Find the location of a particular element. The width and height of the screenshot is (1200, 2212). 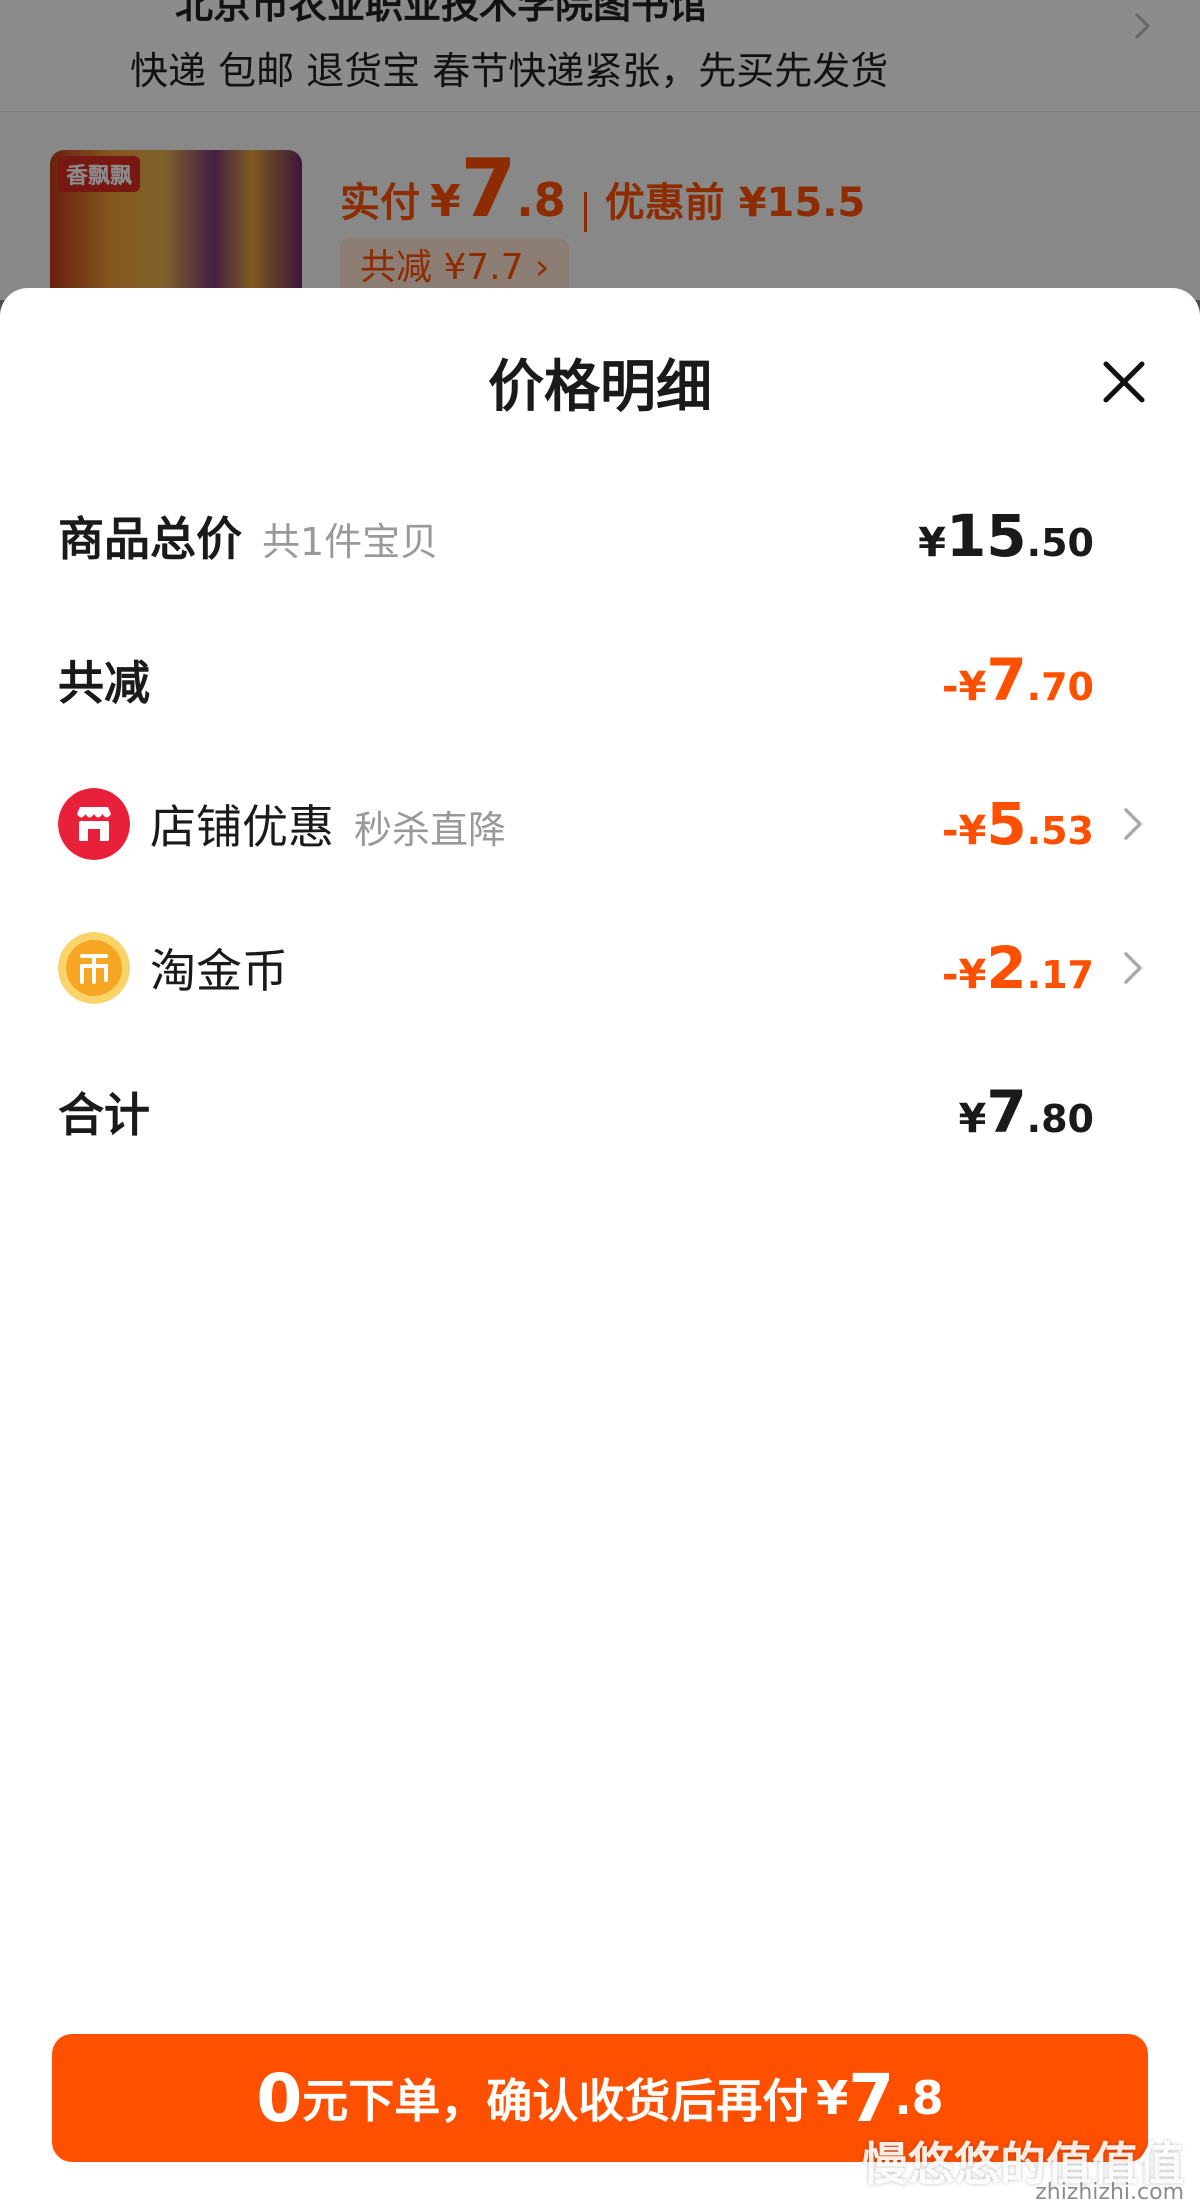

amount-dec: .53 is located at coordinates (1060, 831).